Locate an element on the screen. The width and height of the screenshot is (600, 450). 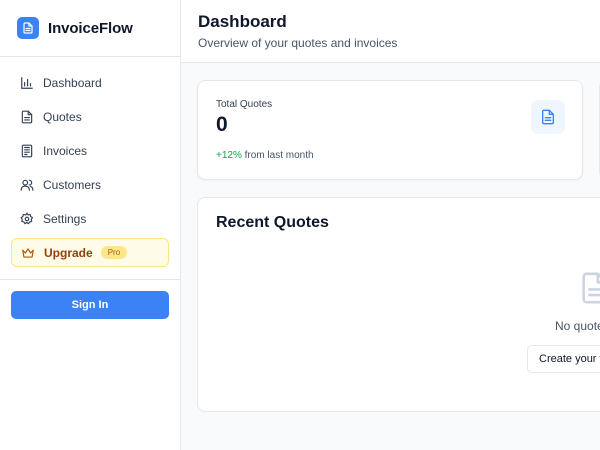
upgrade-label: Upgrade is located at coordinates (68, 252).